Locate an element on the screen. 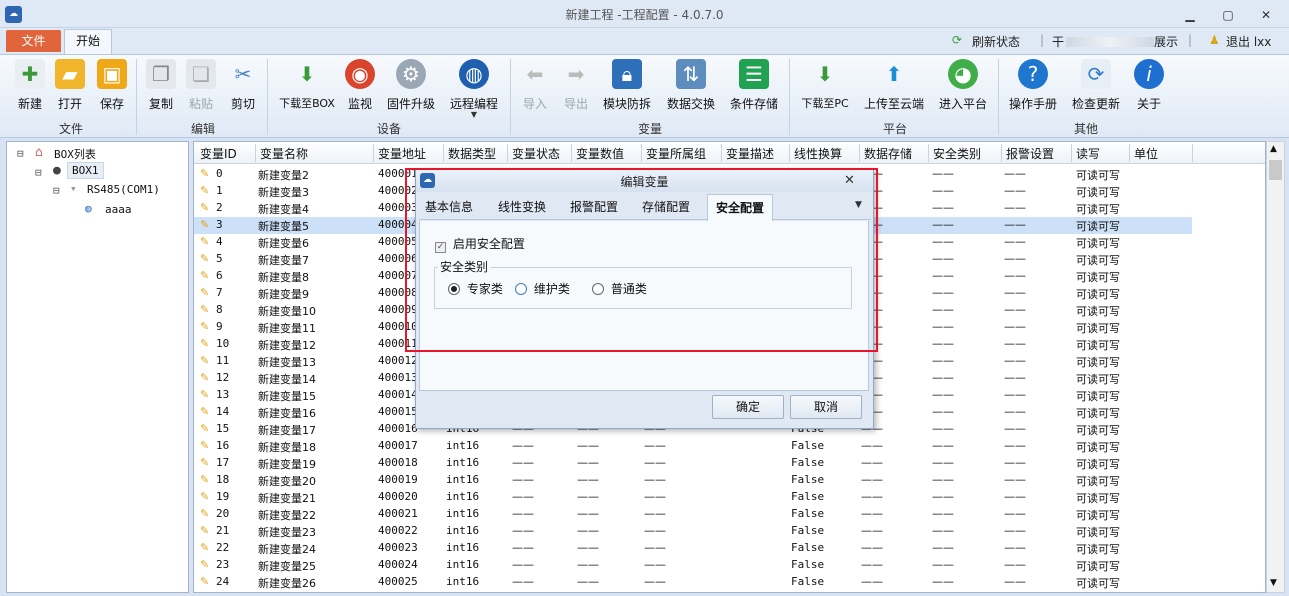  cancel-button: 取消 is located at coordinates (826, 407).